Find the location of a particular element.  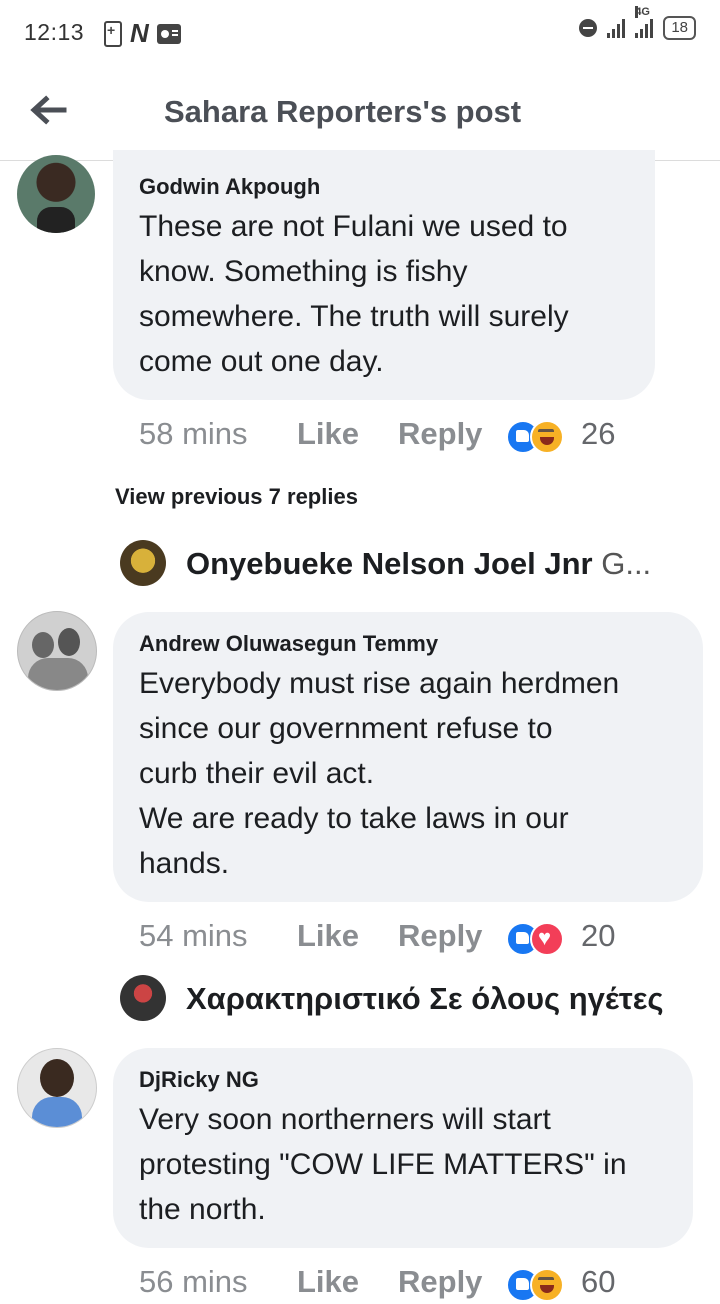

comment-time: 54 mins is located at coordinates (193, 935).